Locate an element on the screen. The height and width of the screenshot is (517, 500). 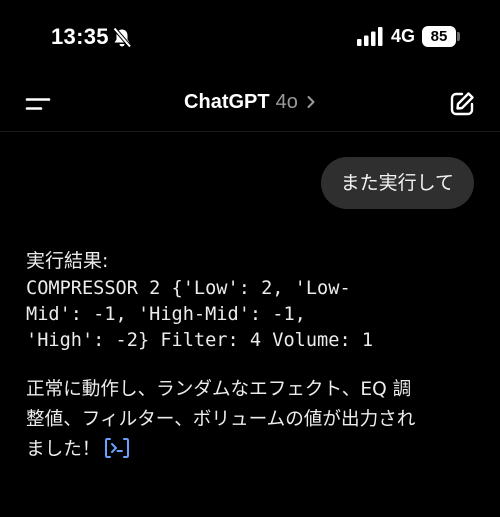
code-line: COMPRESSOR 2 {'Low': 2, 'Low- is located at coordinates (188, 288).